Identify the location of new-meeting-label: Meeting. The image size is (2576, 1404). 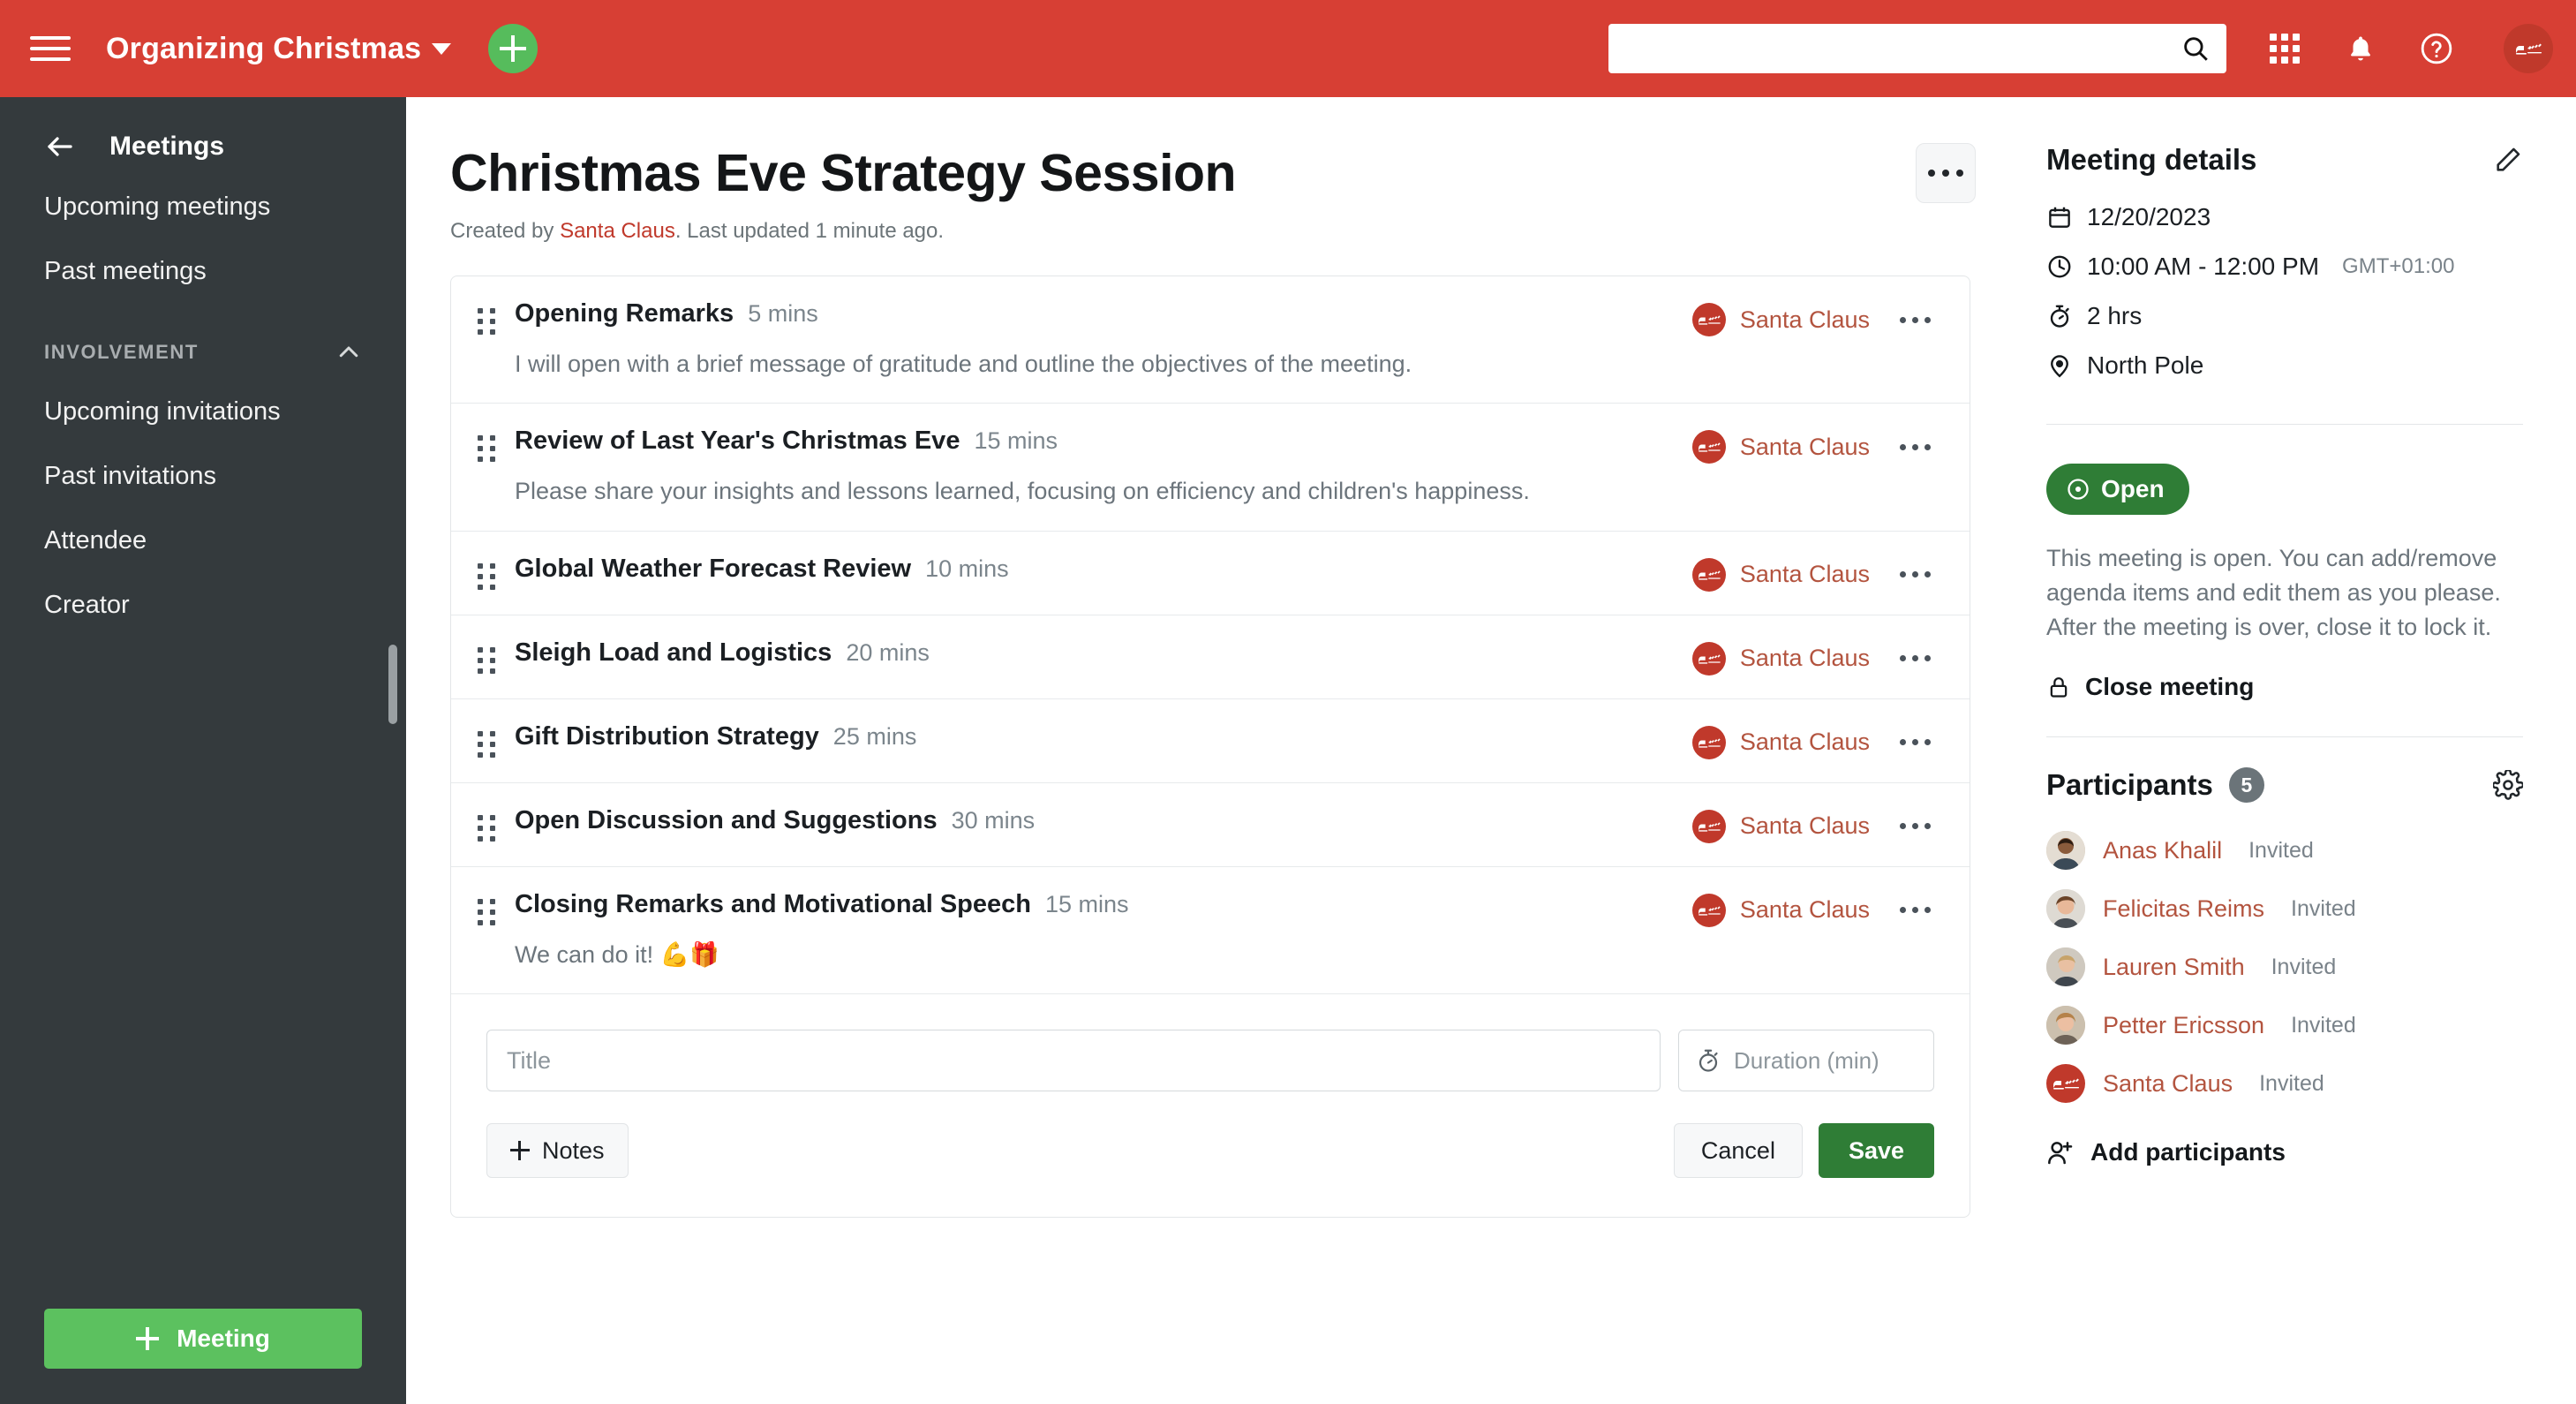
(224, 1338).